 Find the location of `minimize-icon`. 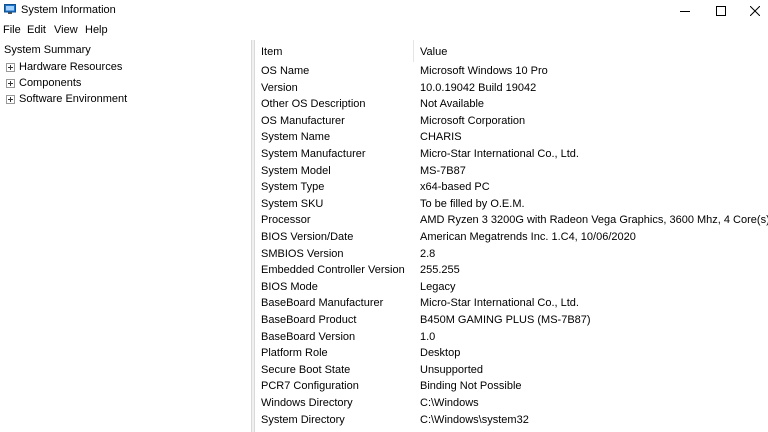

minimize-icon is located at coordinates (685, 11).